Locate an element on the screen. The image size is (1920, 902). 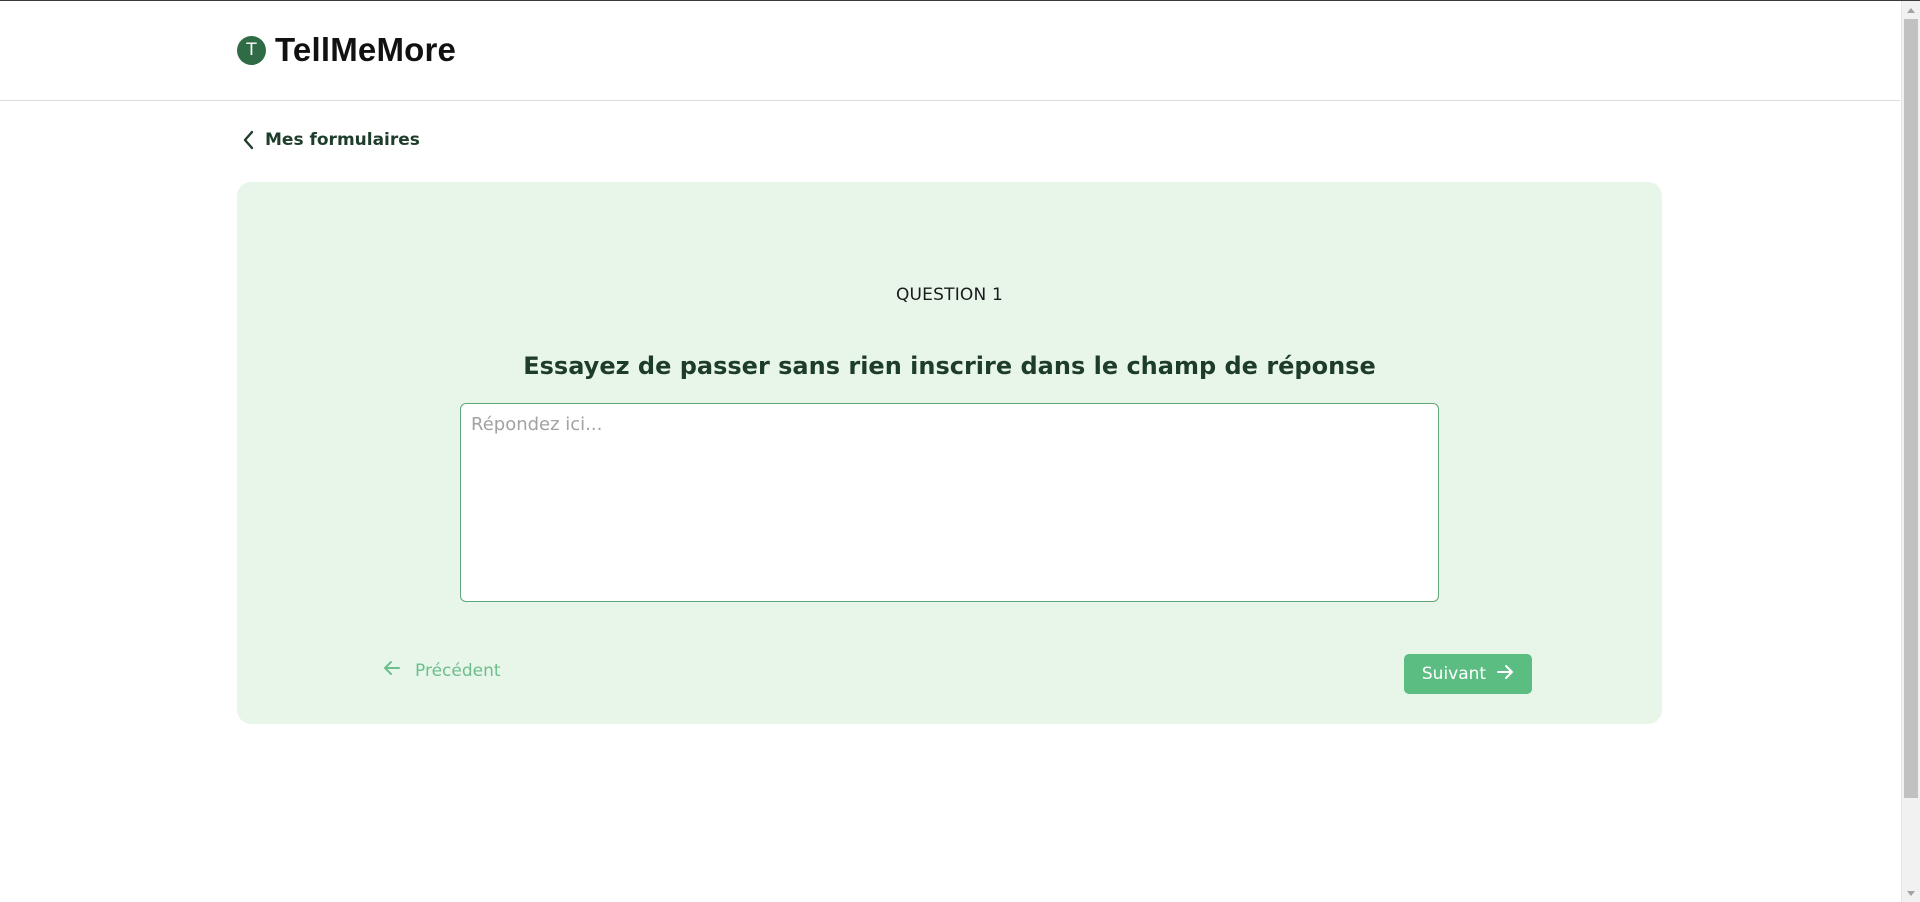
scroll-up-arrow-icon is located at coordinates (1911, 10).